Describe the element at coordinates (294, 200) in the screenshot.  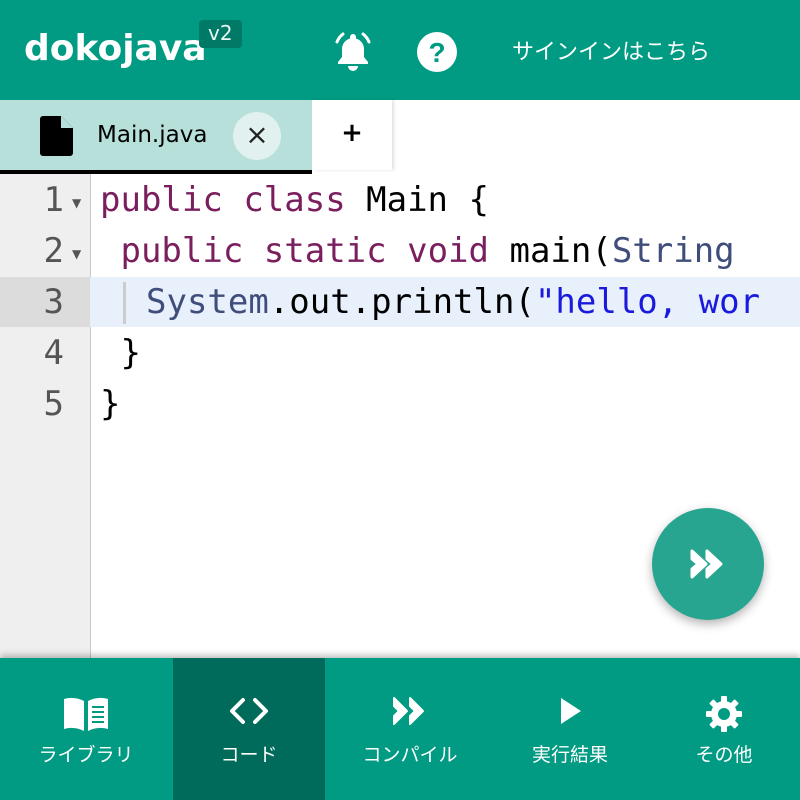
I see `code-line: public class Main {` at that location.